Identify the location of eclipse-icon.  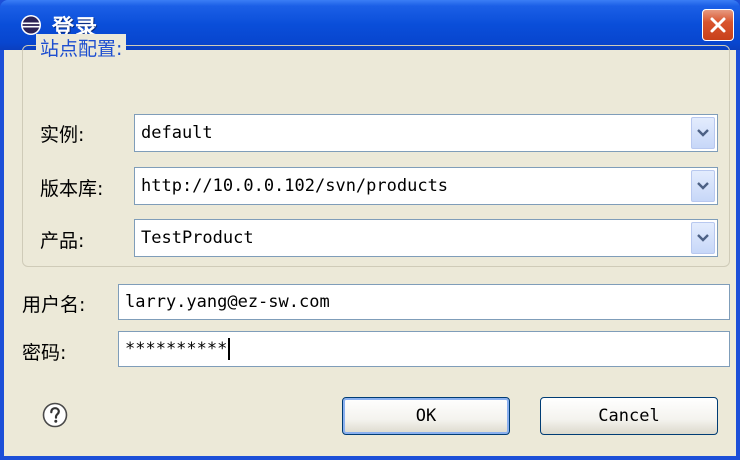
(31, 25).